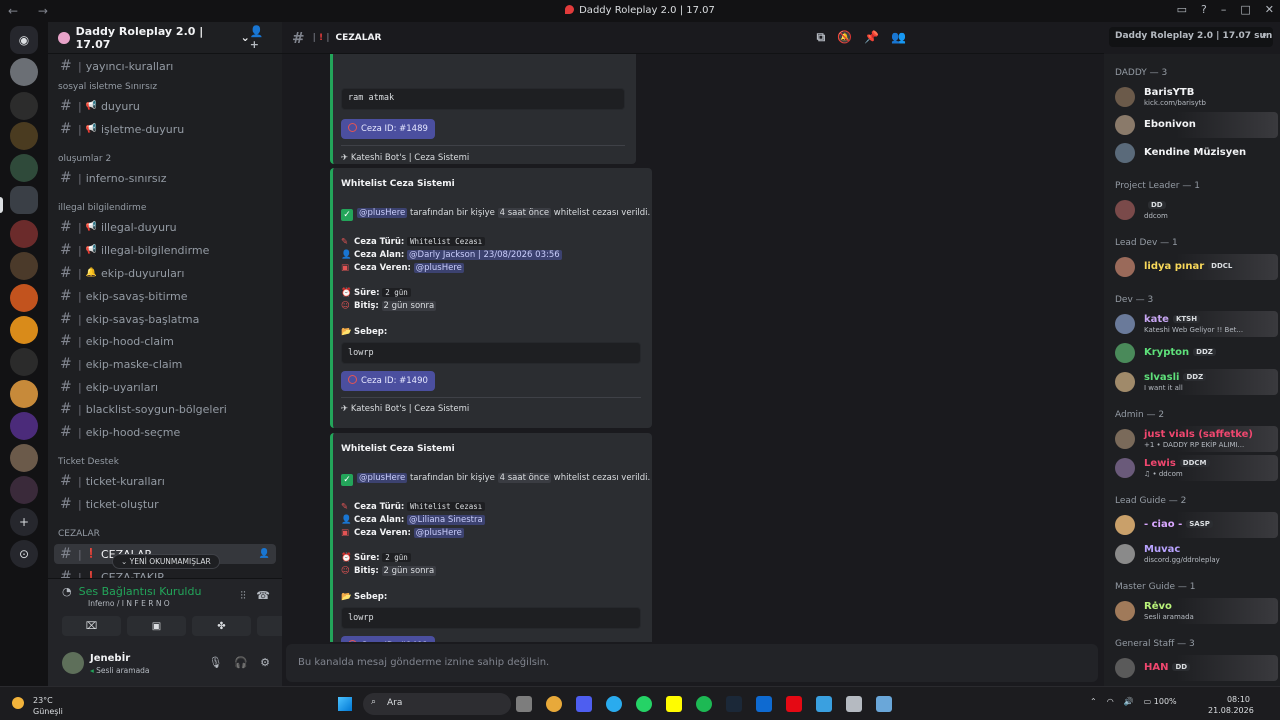  I want to click on chrome-icon, so click(554, 704).